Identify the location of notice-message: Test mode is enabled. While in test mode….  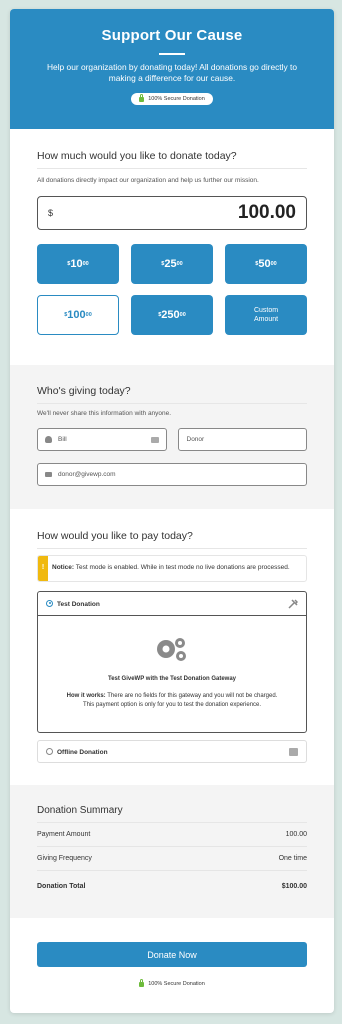
(182, 568).